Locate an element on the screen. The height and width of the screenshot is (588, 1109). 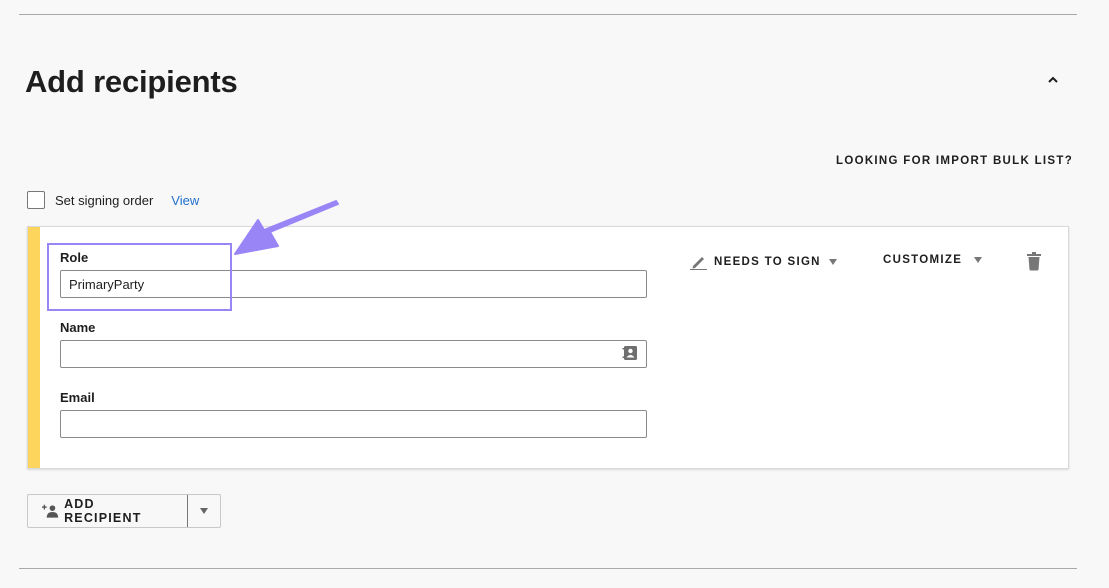
email-input is located at coordinates (353, 424).